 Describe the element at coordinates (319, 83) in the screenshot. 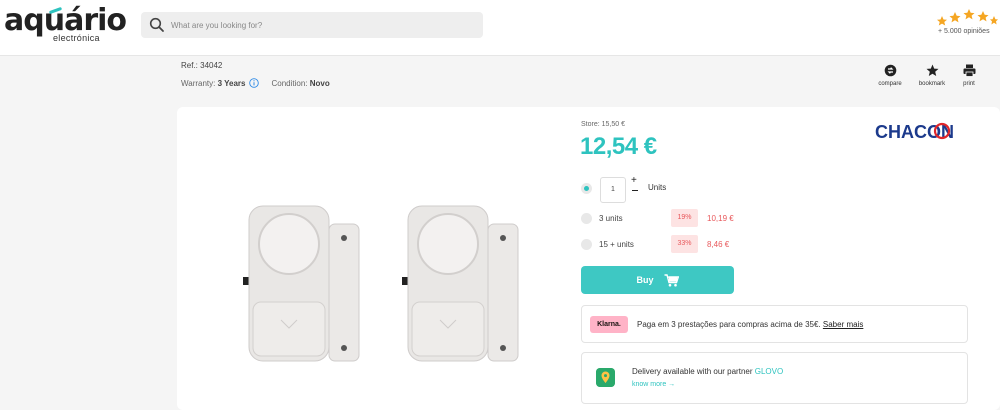

I see `condition-value: Novo` at that location.